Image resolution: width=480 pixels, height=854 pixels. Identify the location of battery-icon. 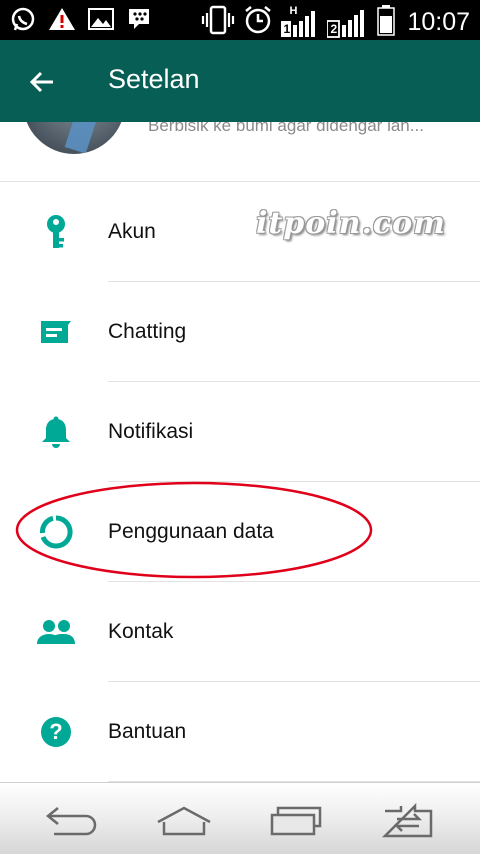
(386, 22).